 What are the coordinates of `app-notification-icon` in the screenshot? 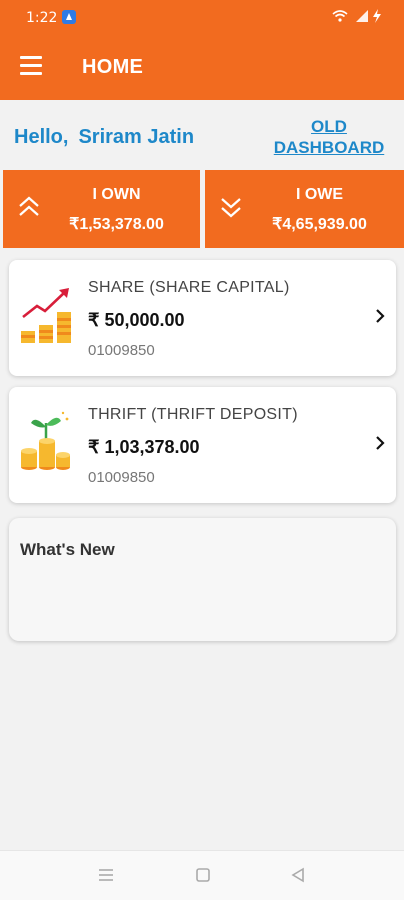 It's located at (69, 17).